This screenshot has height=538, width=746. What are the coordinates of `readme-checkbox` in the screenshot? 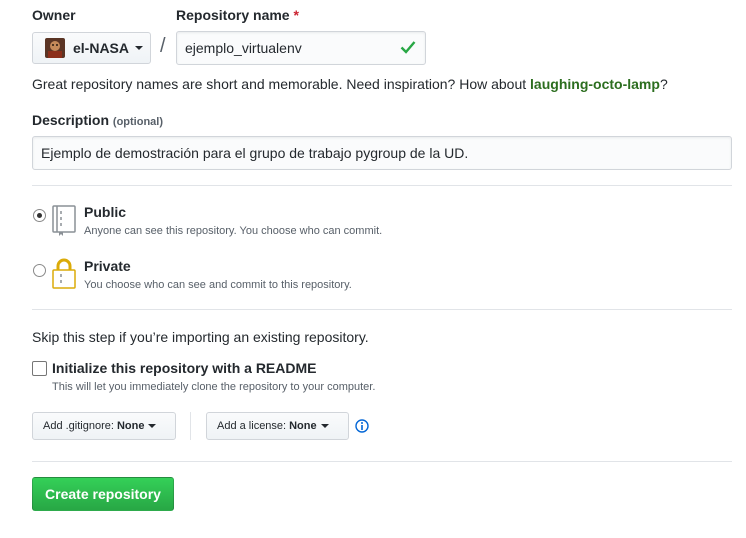 It's located at (39, 368).